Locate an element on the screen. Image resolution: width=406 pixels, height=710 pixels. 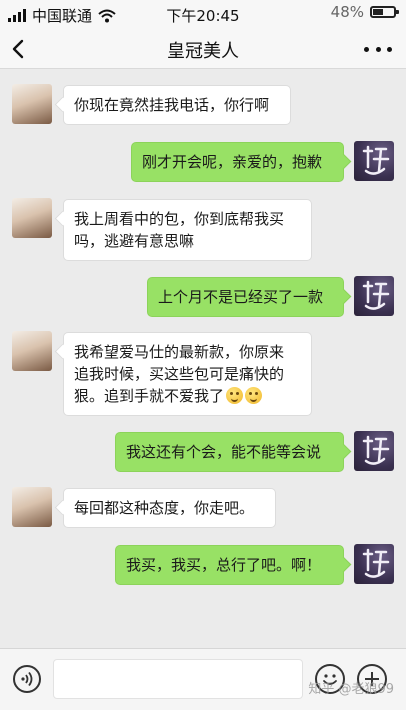
status-right: 48% is located at coordinates (364, 12).